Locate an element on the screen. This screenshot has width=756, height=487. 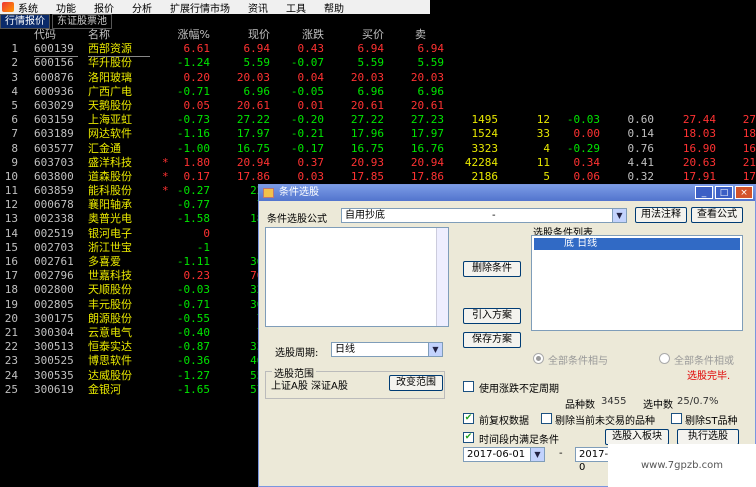
cell-ask: 17.97 is located at coordinates (427, 134).